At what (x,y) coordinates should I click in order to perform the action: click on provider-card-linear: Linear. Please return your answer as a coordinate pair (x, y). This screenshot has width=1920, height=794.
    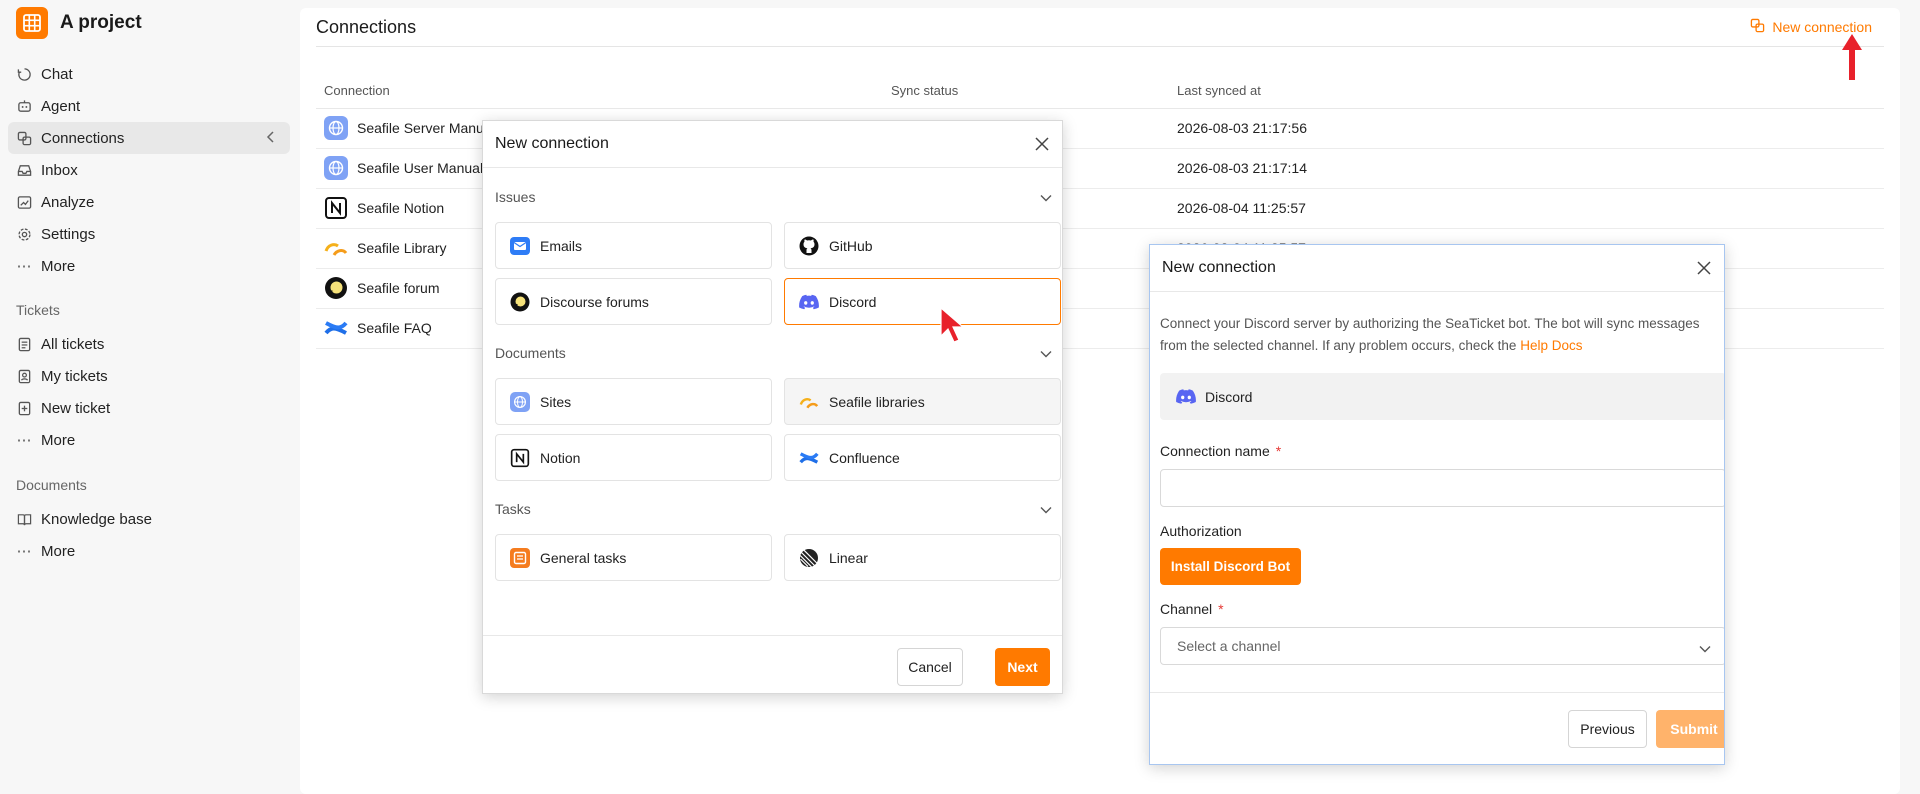
    Looking at the image, I should click on (922, 557).